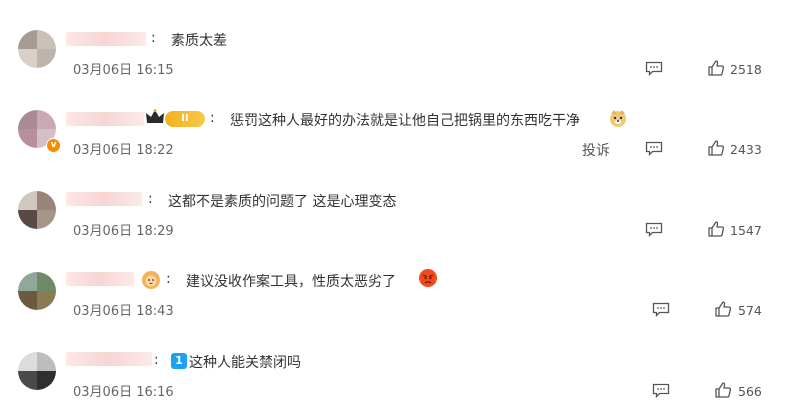 Image resolution: width=800 pixels, height=417 pixels. Describe the element at coordinates (123, 231) in the screenshot. I see `comment-time: 03月06日 18:29` at that location.